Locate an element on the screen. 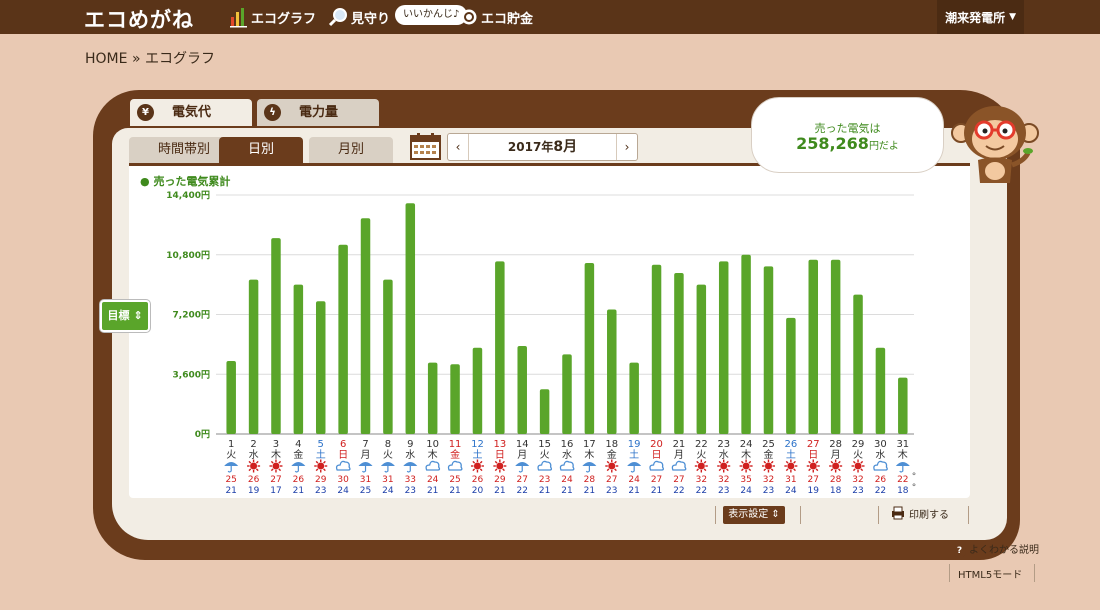 This screenshot has width=1100, height=610. summary-amount: 258,268 is located at coordinates (832, 143).